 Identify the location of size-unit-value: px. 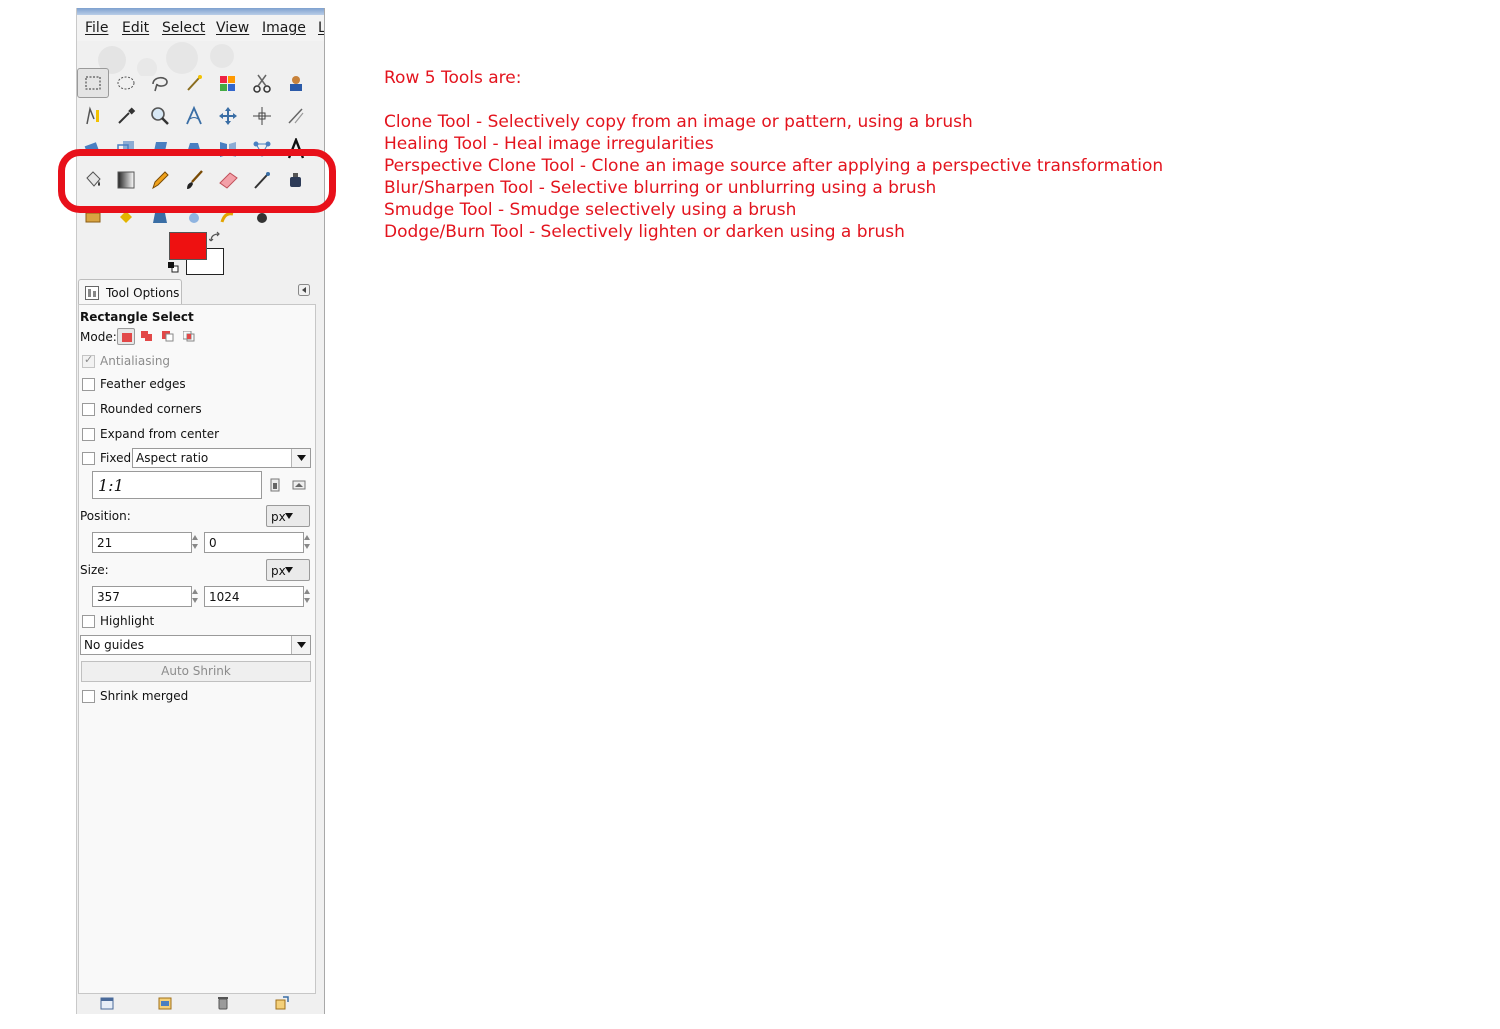
(278, 571).